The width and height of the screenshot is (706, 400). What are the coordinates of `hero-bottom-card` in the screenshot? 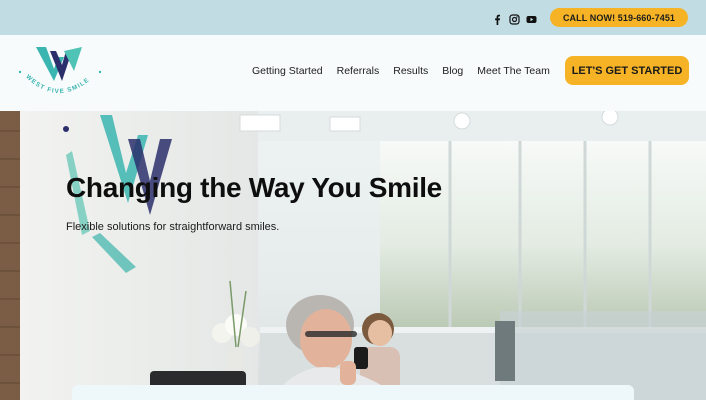 It's located at (353, 392).